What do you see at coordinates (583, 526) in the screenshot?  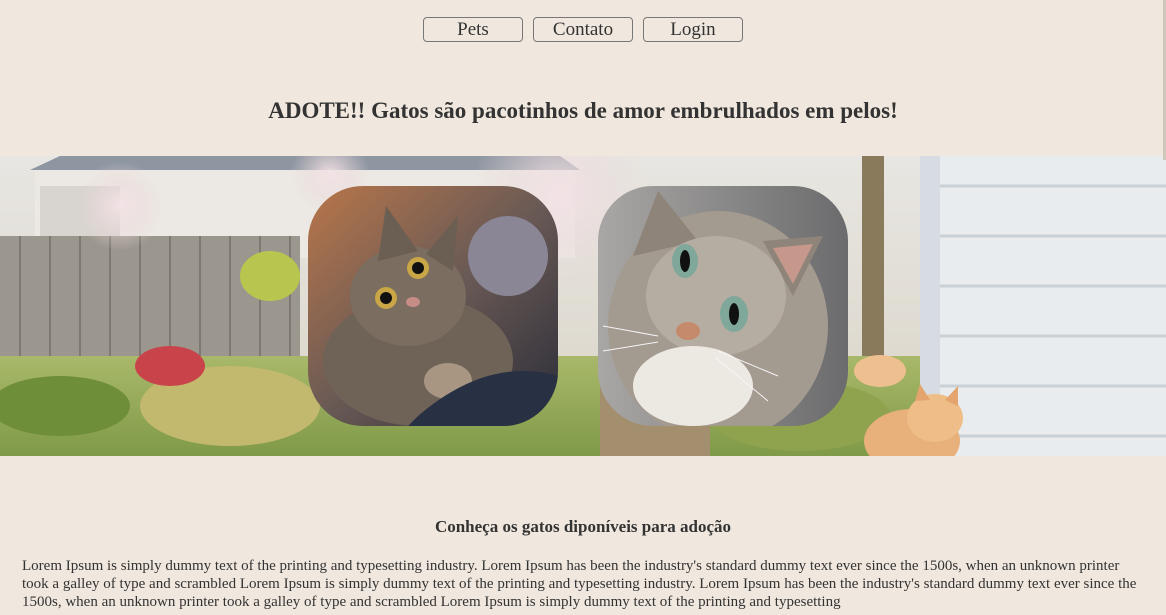 I see `section-title: Conheça os gatos diponíveis para adoção` at bounding box center [583, 526].